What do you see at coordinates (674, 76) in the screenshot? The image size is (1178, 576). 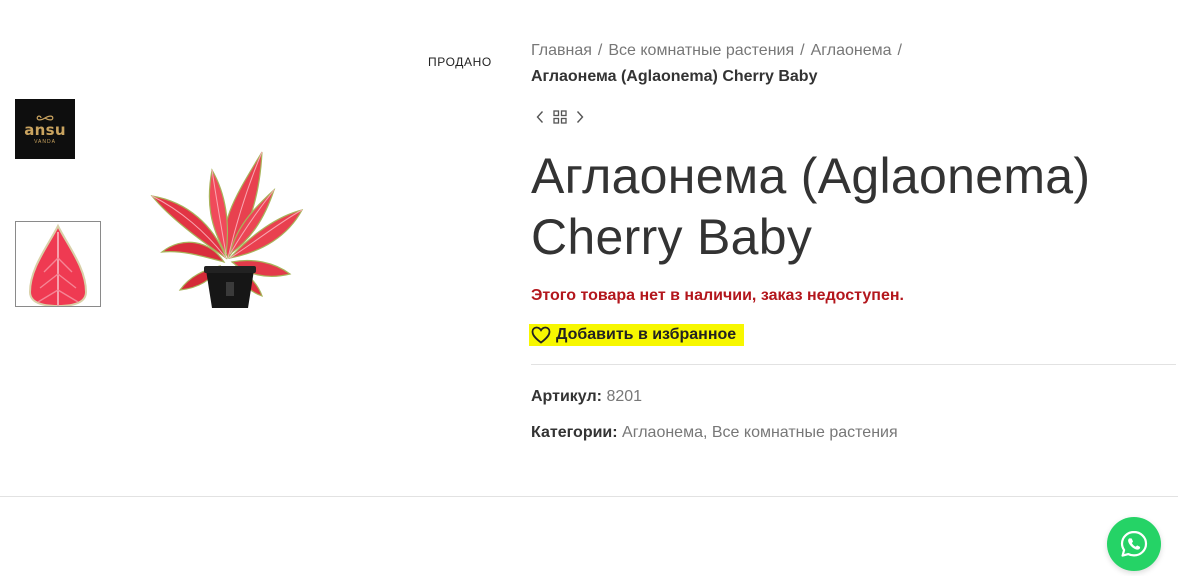 I see `breadcrumb-current: Аглаонема (Aglaonema) Cherry Baby` at bounding box center [674, 76].